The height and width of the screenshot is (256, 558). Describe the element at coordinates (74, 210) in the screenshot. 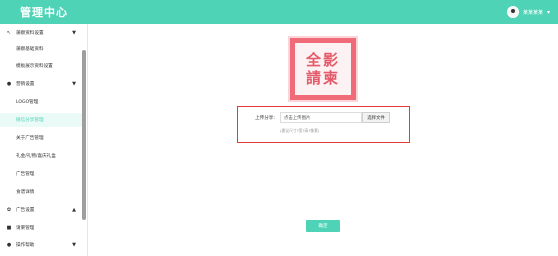

I see `chevron-up-icon: ▲` at that location.